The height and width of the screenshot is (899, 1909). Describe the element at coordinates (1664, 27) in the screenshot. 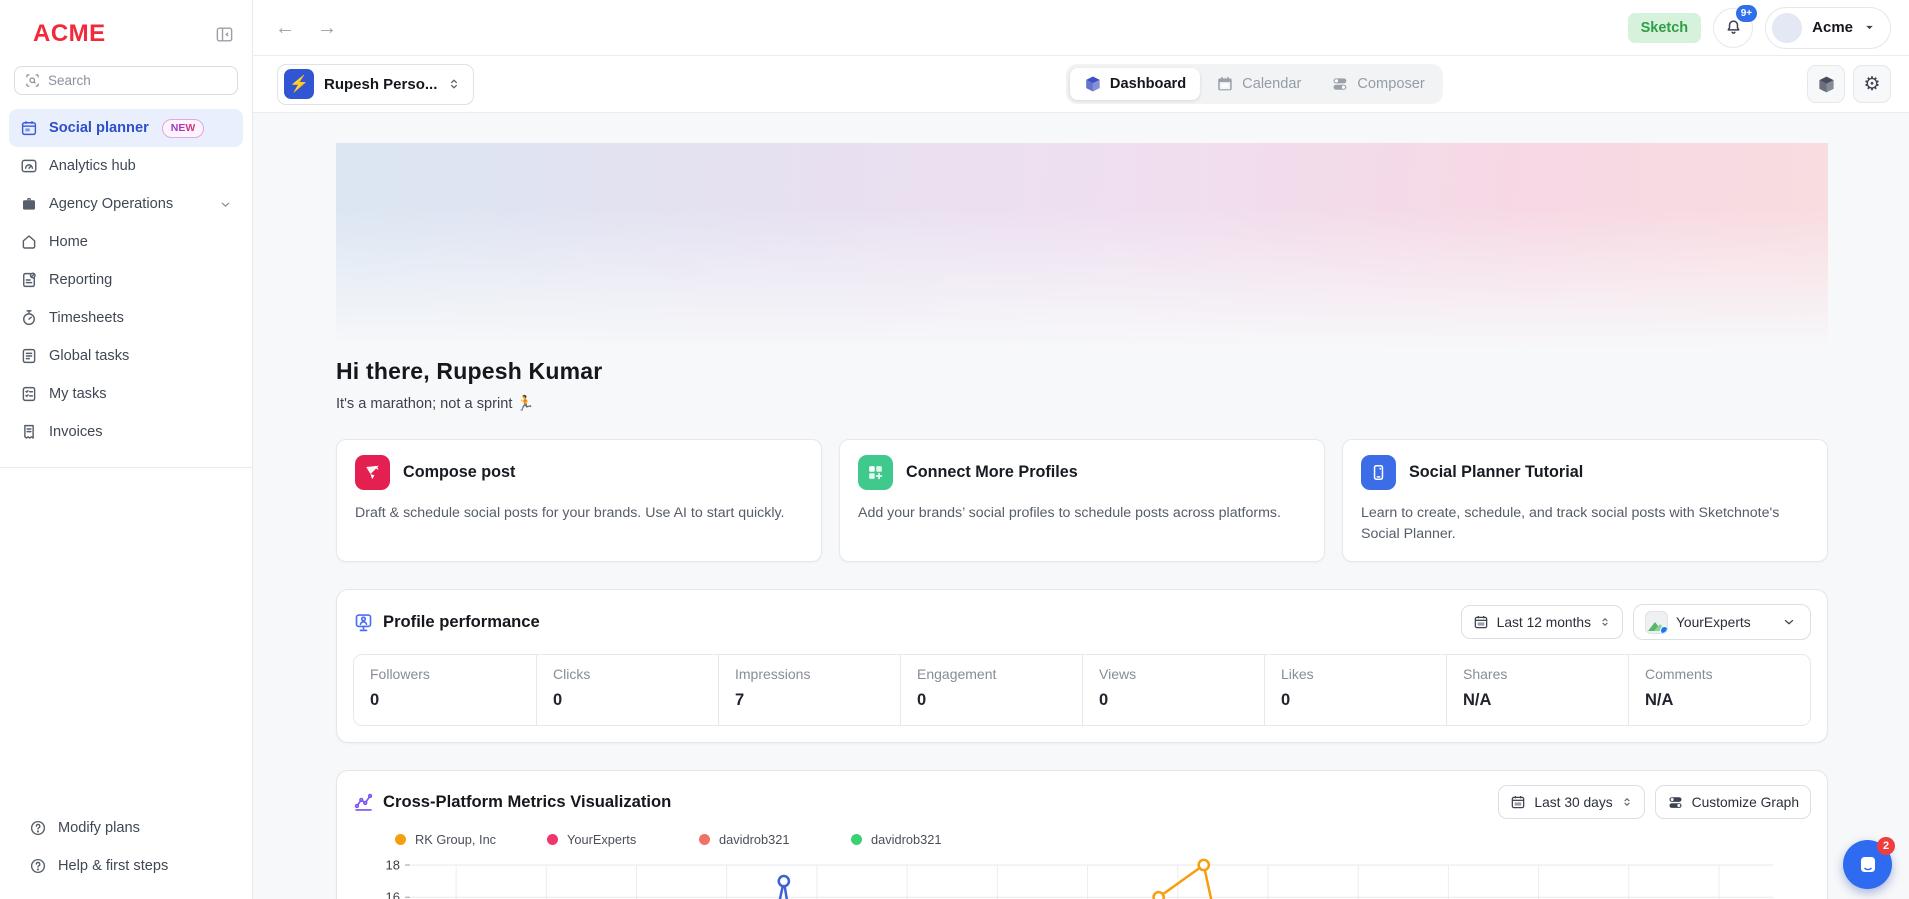

I see `sketch-badge: Sketch` at that location.